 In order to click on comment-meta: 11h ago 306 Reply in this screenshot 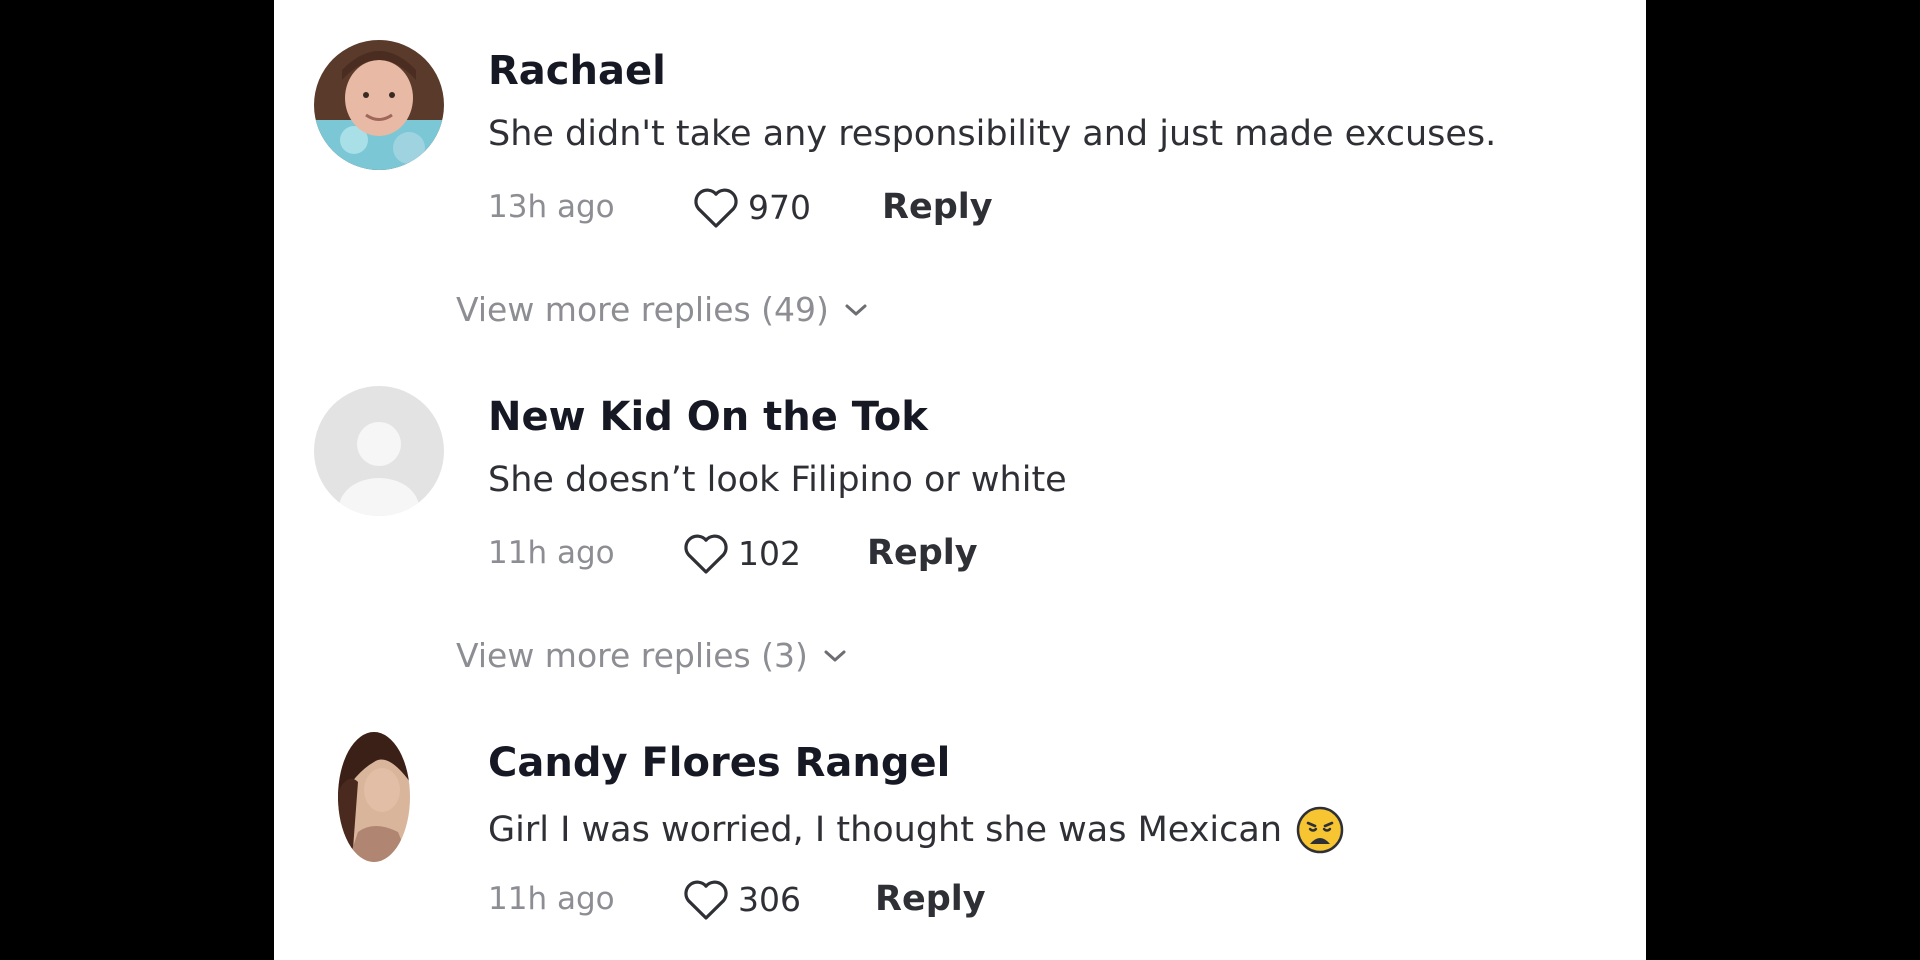, I will do `click(737, 899)`.